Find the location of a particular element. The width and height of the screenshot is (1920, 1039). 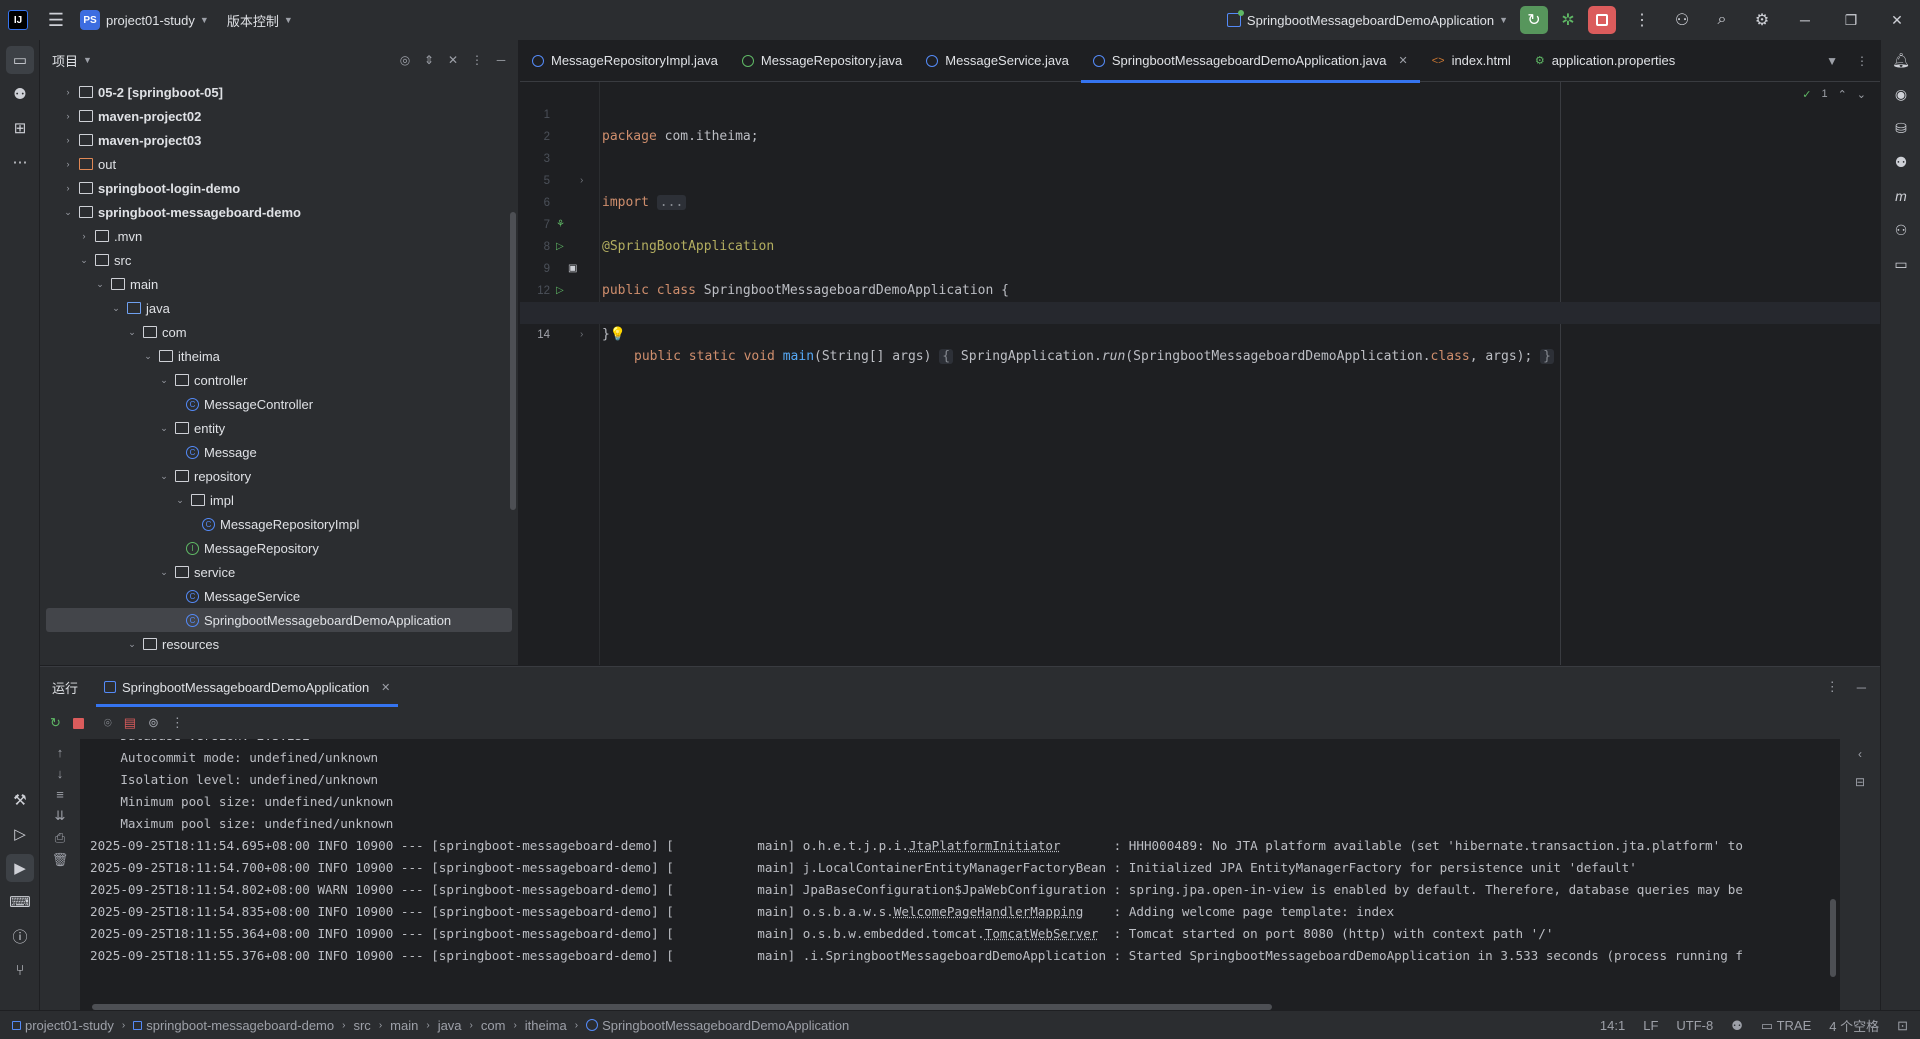

breadcrumb-item: springboot-messageboard-demo is located at coordinates (233, 1025).